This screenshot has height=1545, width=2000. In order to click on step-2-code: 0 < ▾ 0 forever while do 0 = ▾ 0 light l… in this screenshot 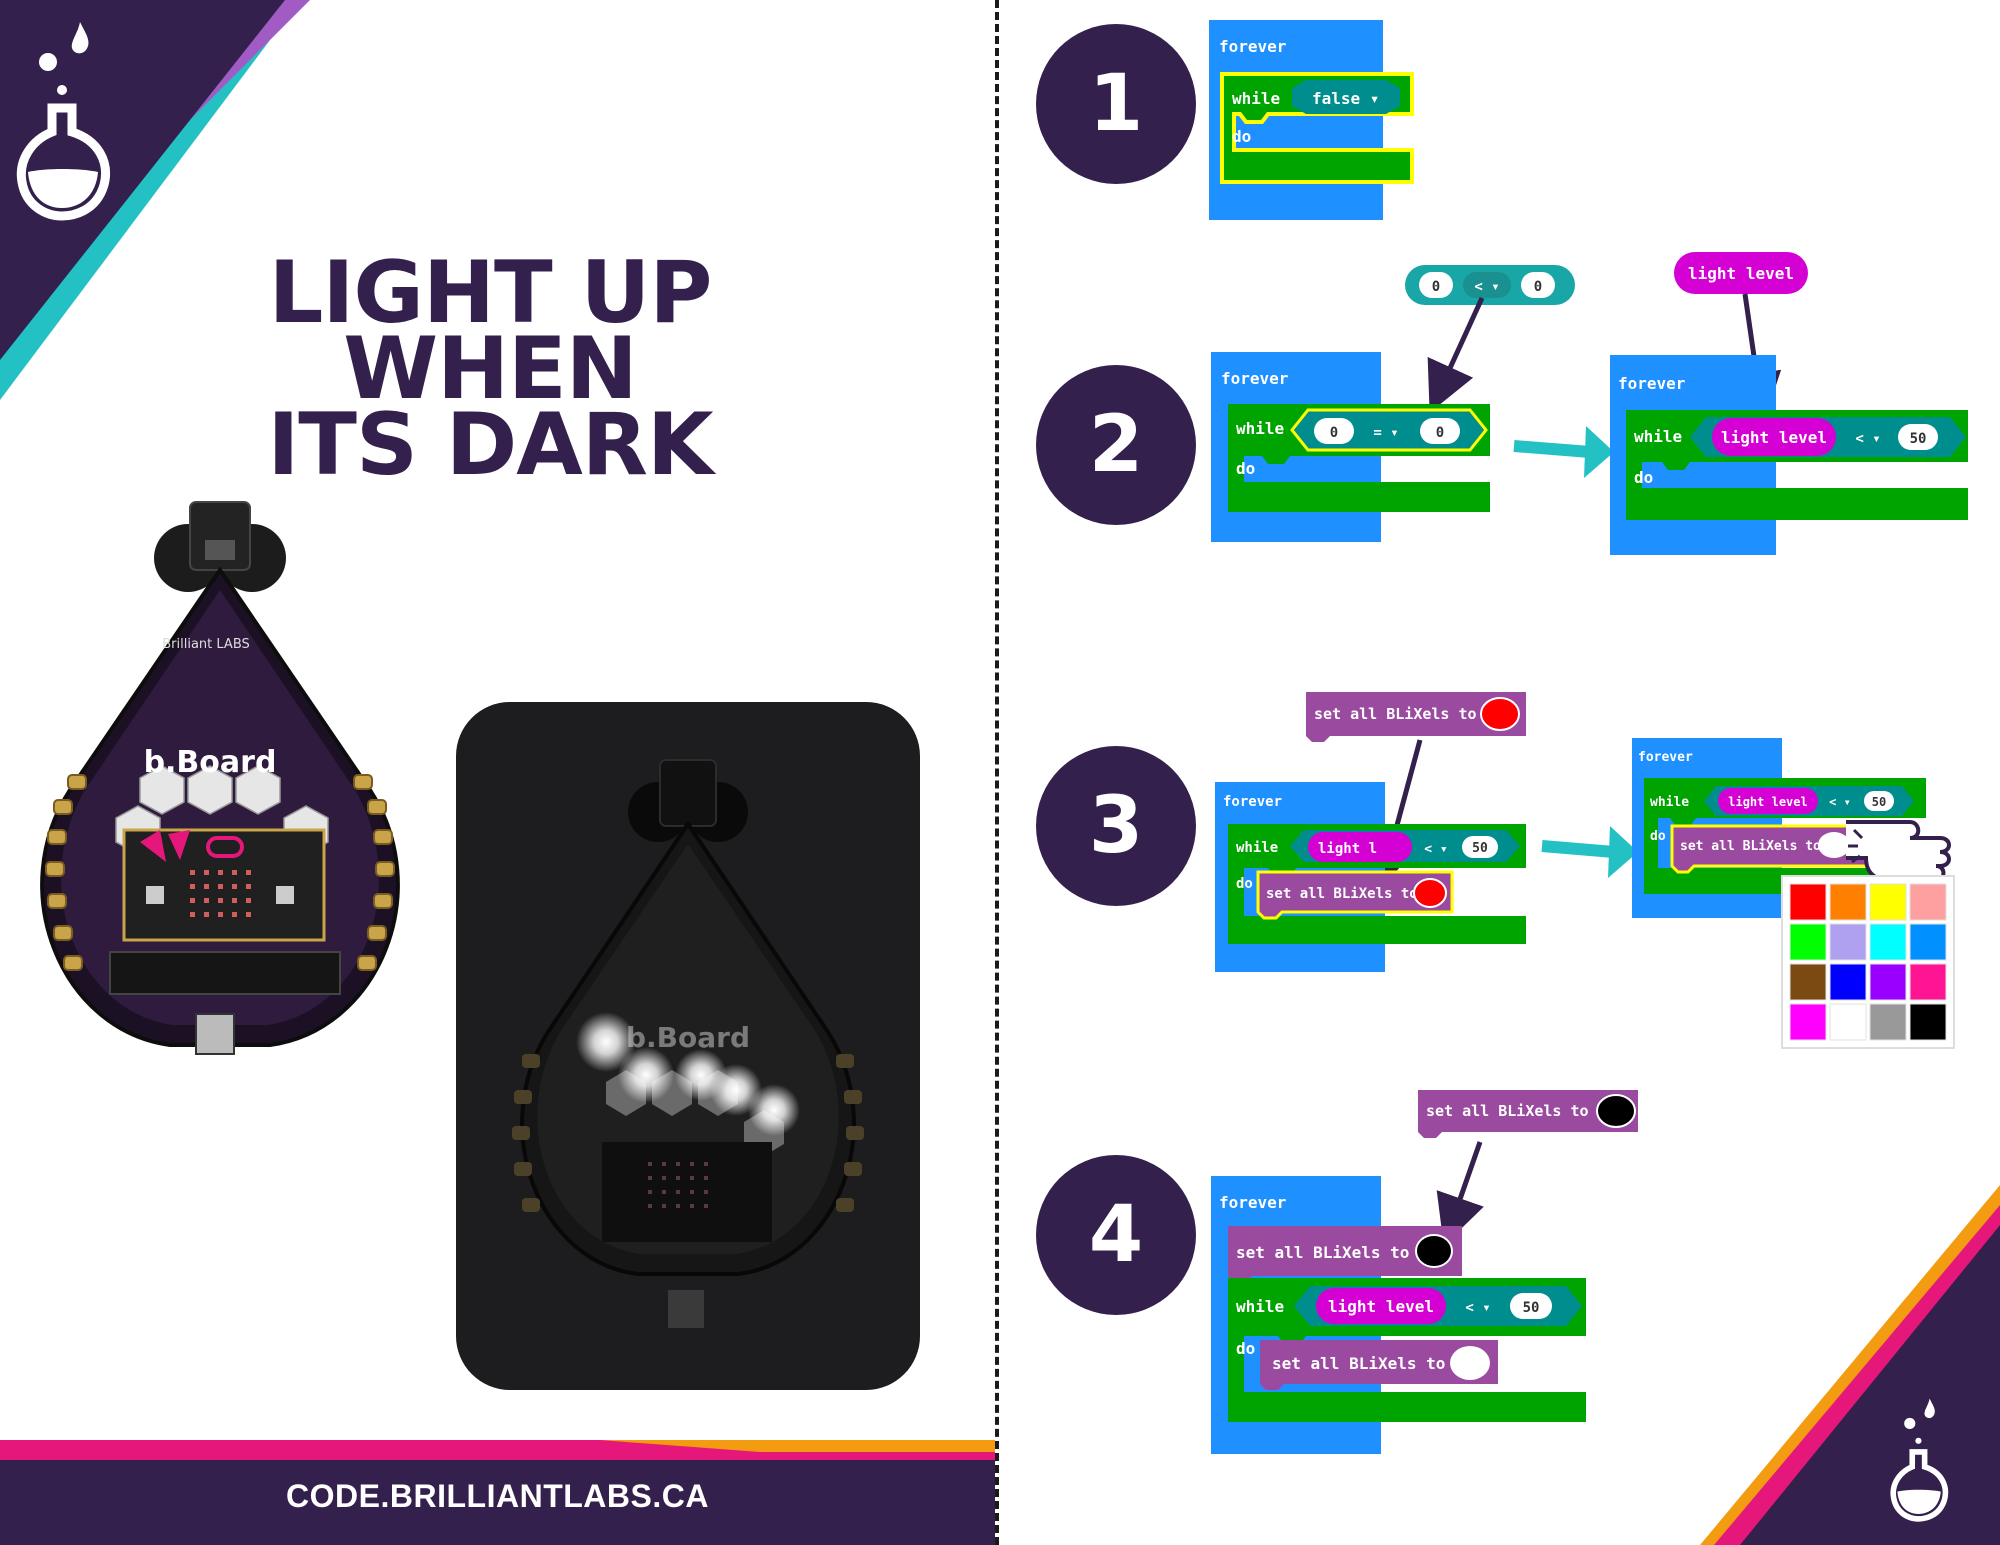, I will do `click(1589, 403)`.